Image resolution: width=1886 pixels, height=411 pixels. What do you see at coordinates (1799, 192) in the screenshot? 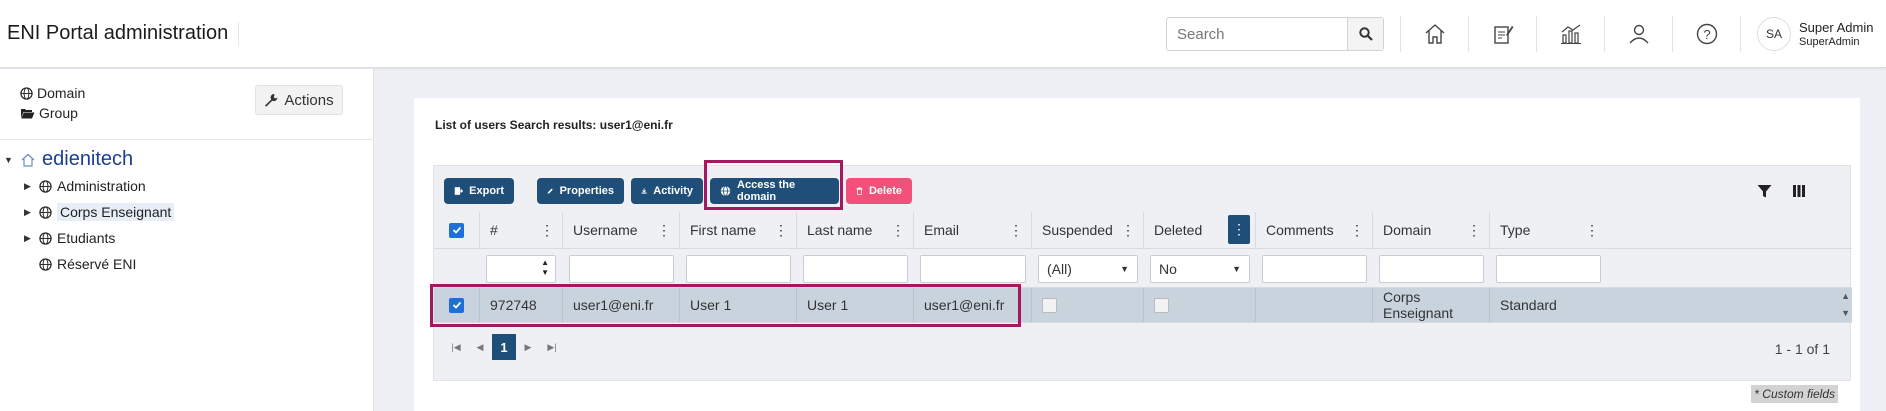
I see `columns-button` at bounding box center [1799, 192].